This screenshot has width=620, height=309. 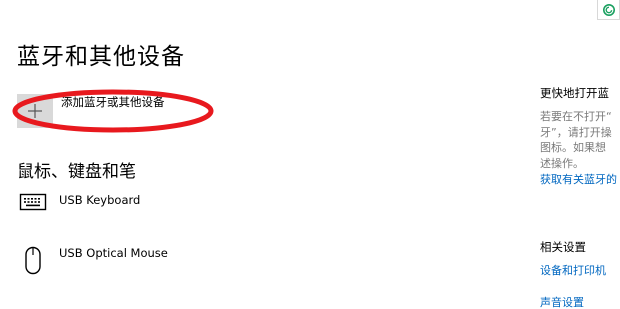 I want to click on device-item-keyboard: USB Keyboard, so click(x=78, y=208).